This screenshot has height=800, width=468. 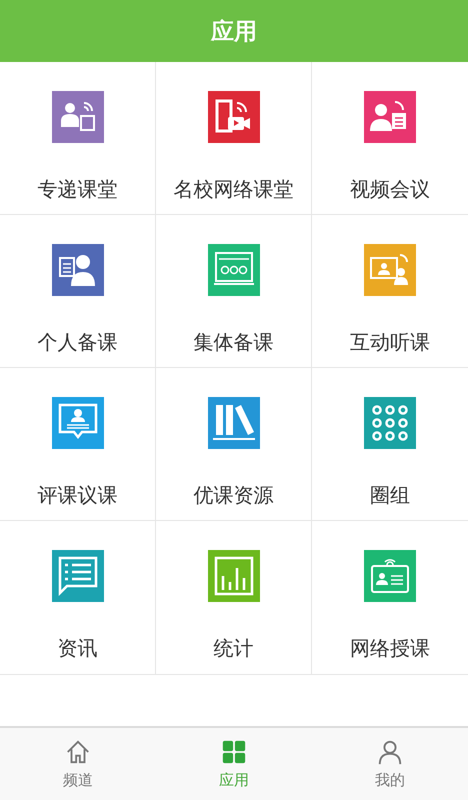 What do you see at coordinates (390, 291) in the screenshot?
I see `app-tile: 互动听课` at bounding box center [390, 291].